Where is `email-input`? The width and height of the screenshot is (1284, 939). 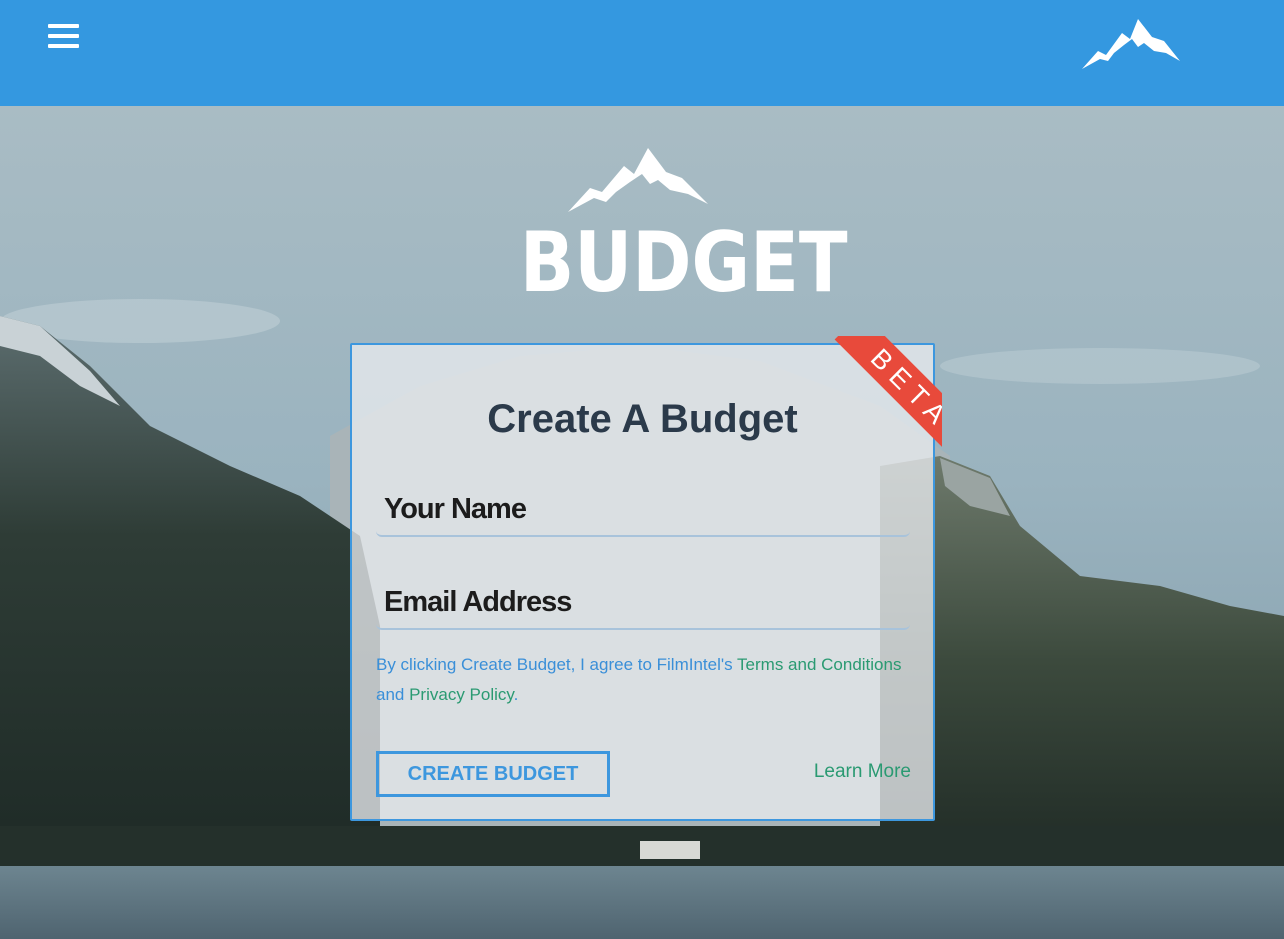 email-input is located at coordinates (643, 602).